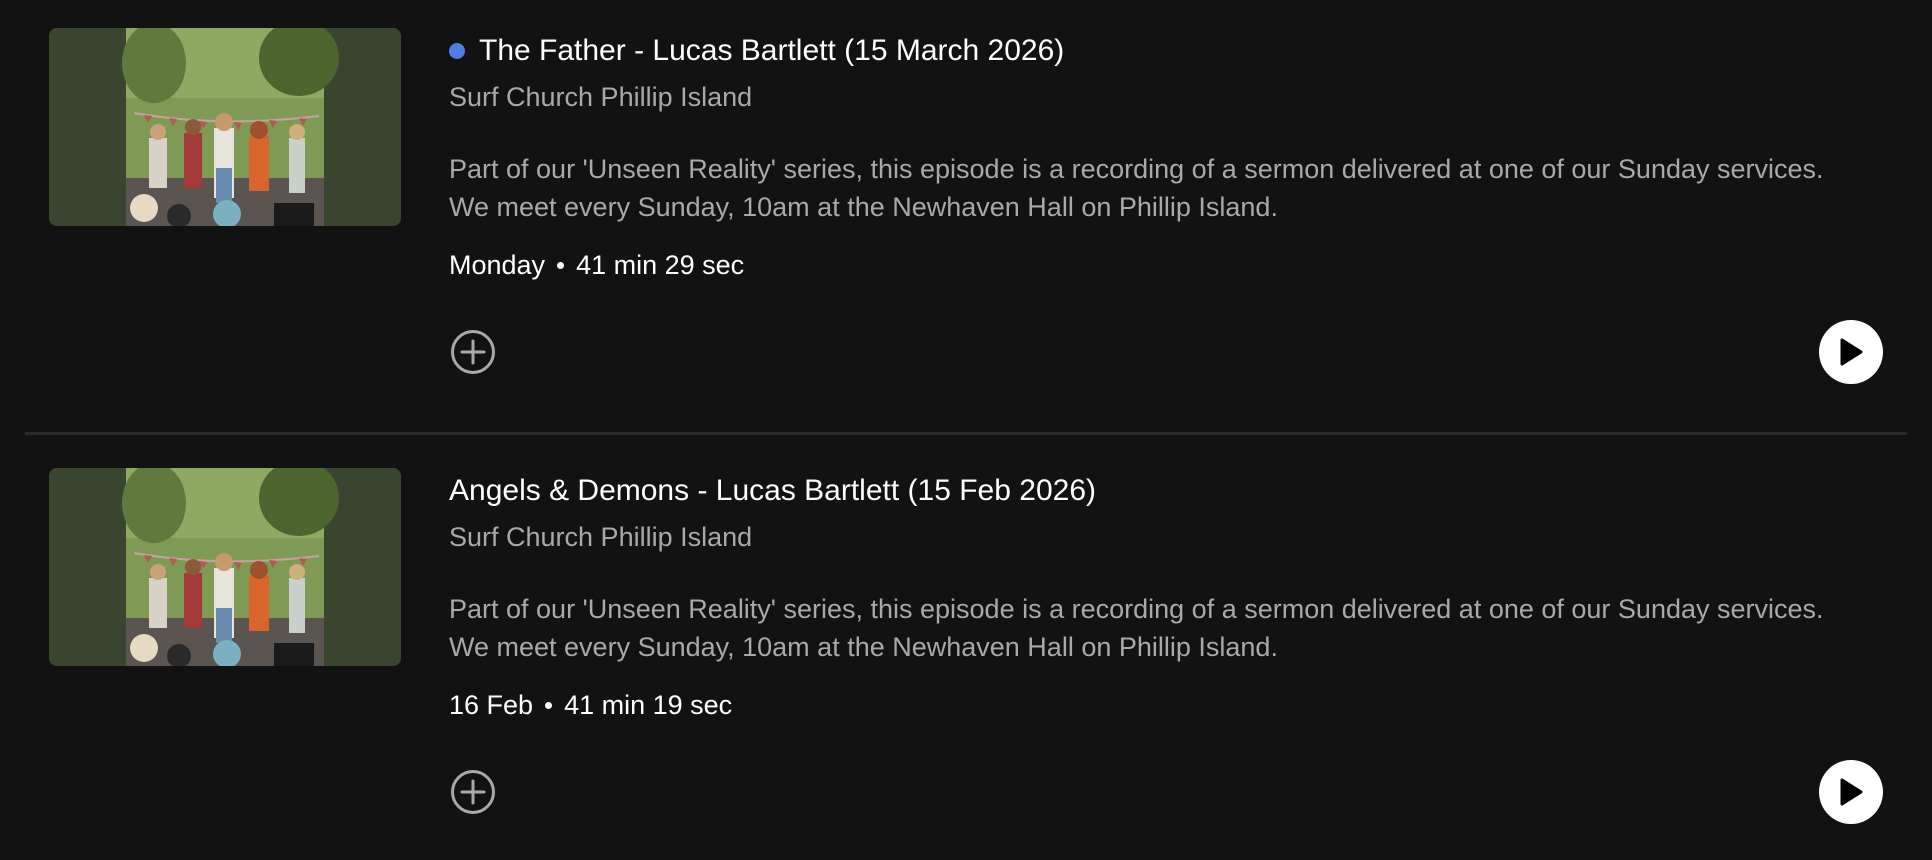  Describe the element at coordinates (457, 51) in the screenshot. I see `new-episode-indicator` at that location.